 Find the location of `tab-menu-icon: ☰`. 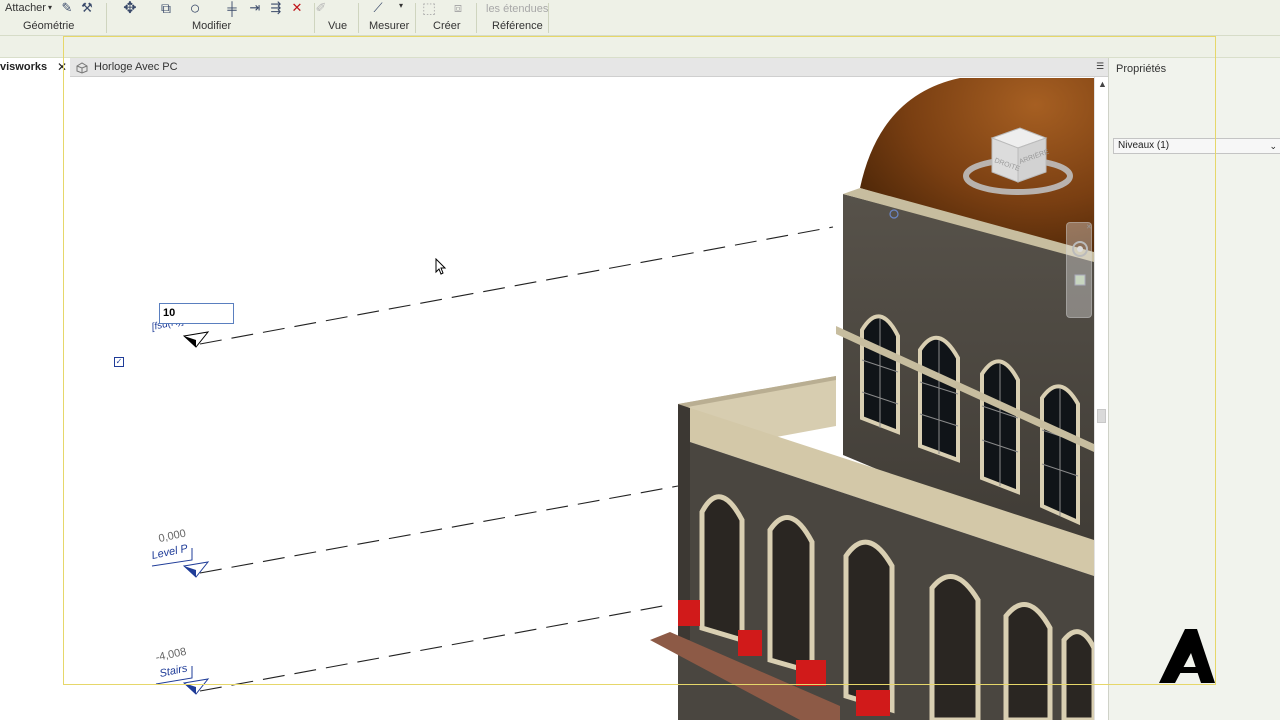

tab-menu-icon: ☰ is located at coordinates (1100, 66).